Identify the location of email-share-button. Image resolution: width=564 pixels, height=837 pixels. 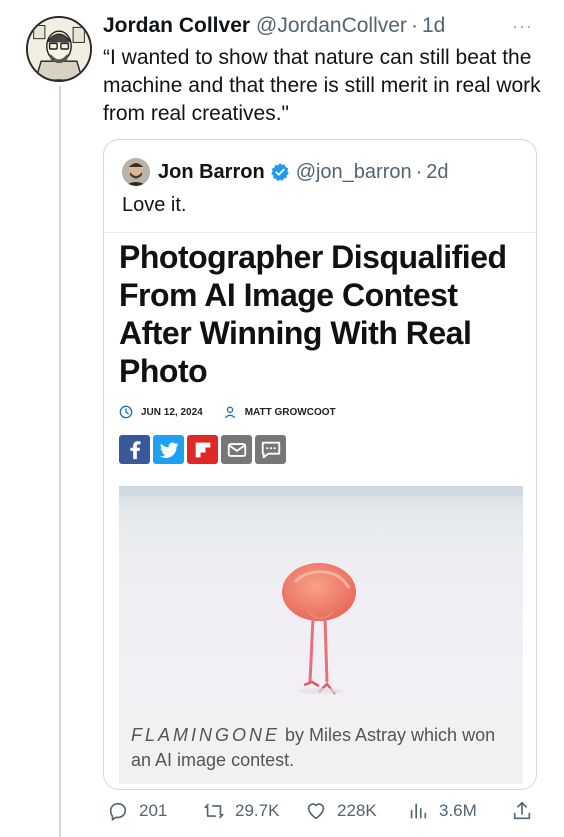
(236, 449).